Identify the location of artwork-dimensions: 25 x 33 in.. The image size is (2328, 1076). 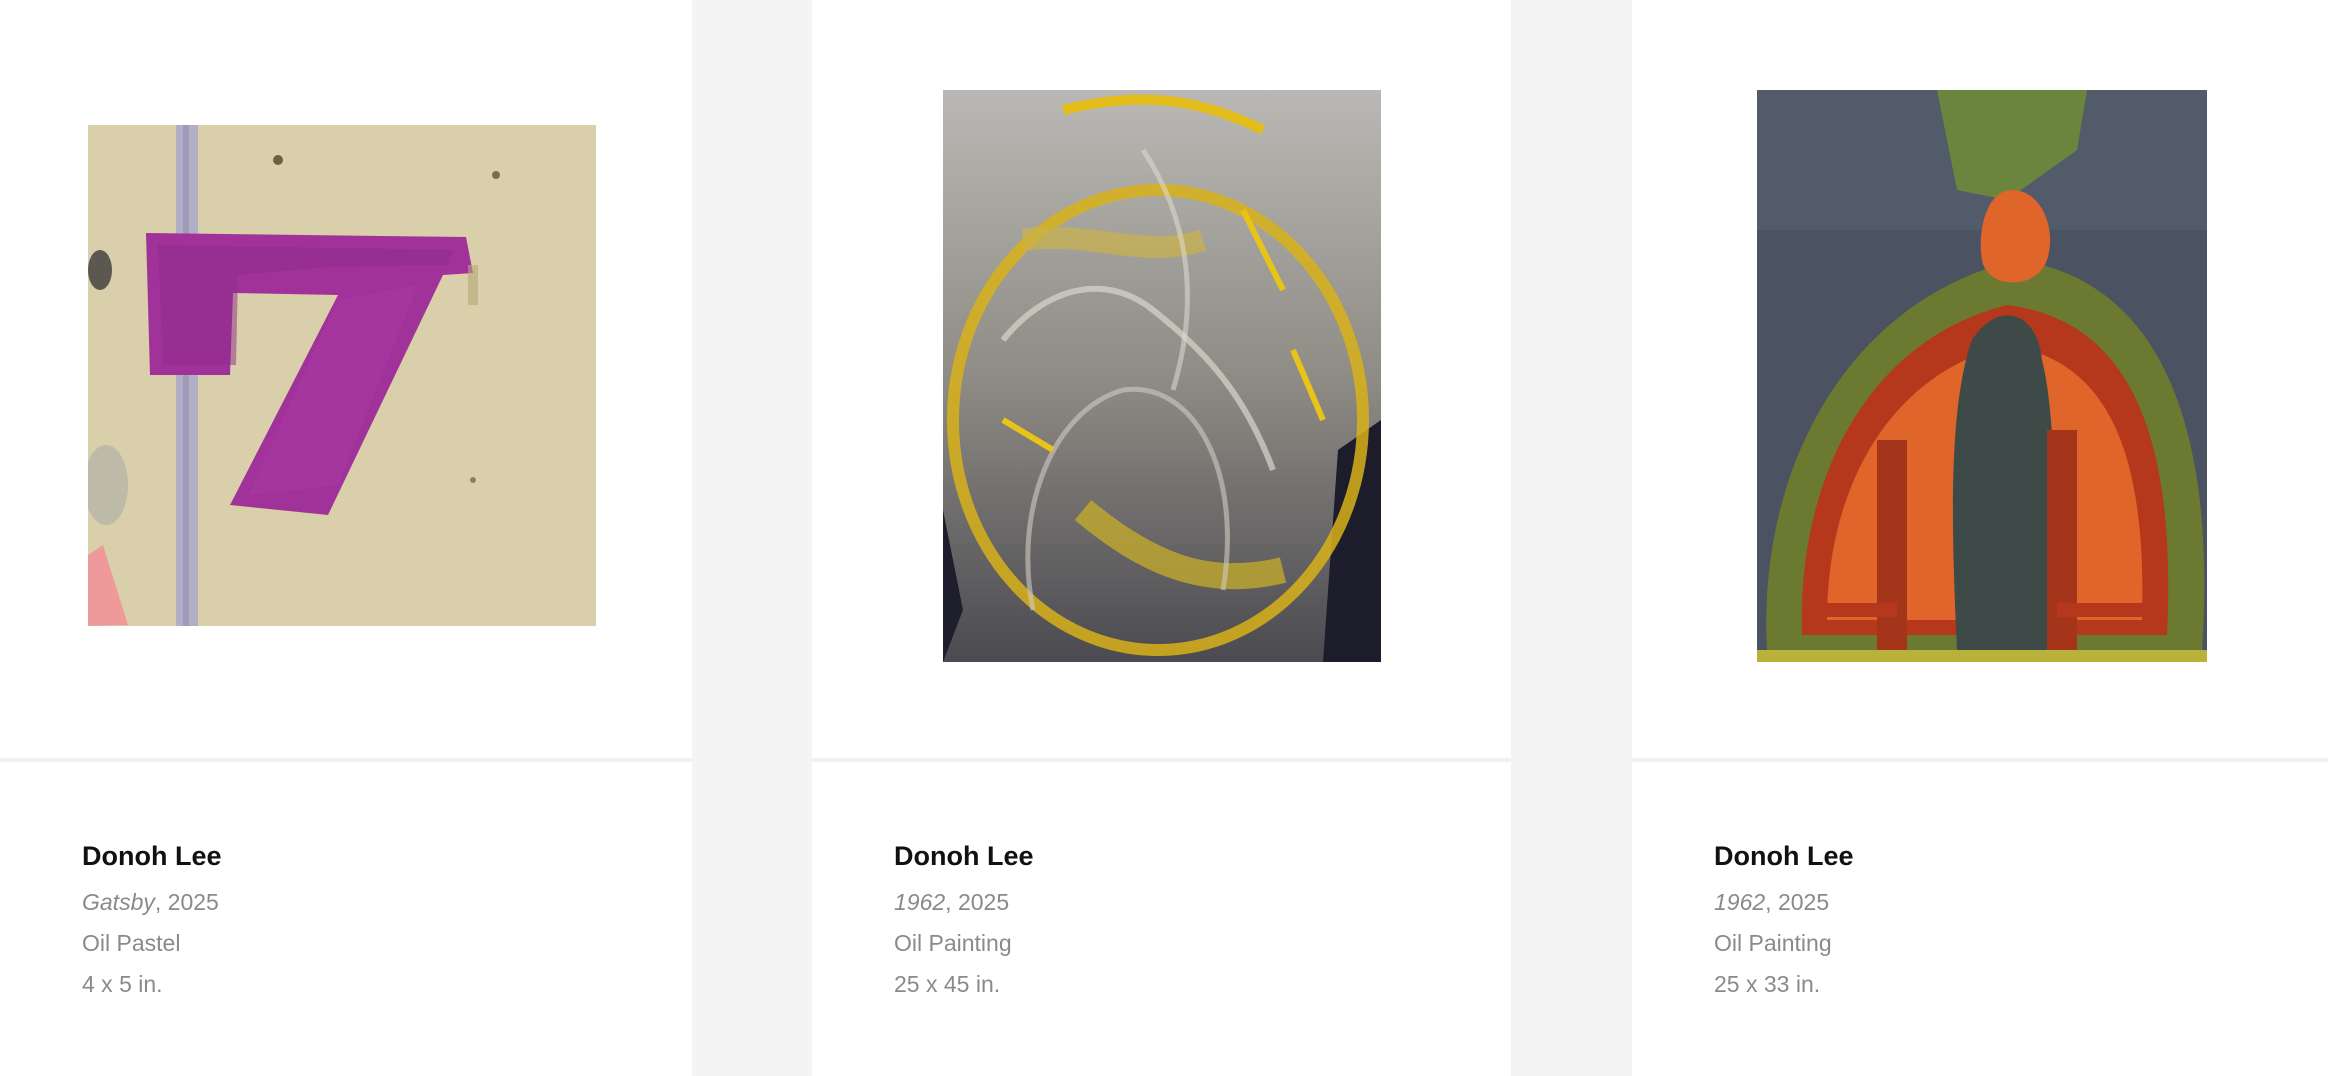
(1767, 984).